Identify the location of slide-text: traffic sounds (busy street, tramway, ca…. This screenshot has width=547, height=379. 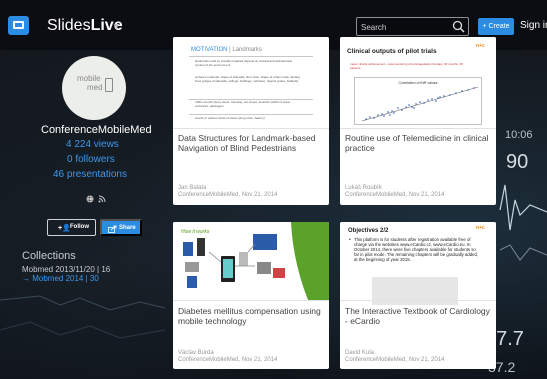
(243, 104).